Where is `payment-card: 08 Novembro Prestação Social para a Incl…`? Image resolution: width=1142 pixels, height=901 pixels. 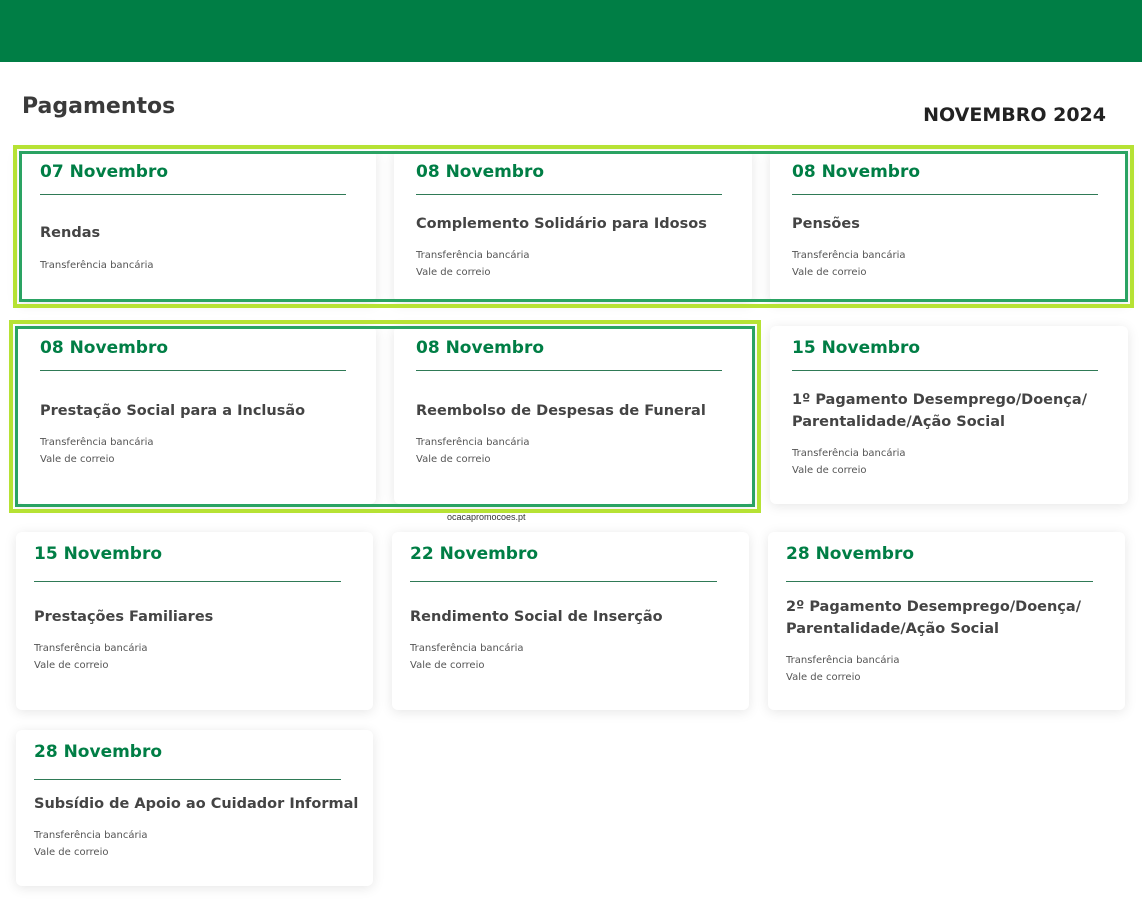
payment-card: 08 Novembro Prestação Social para a Incl… is located at coordinates (197, 415).